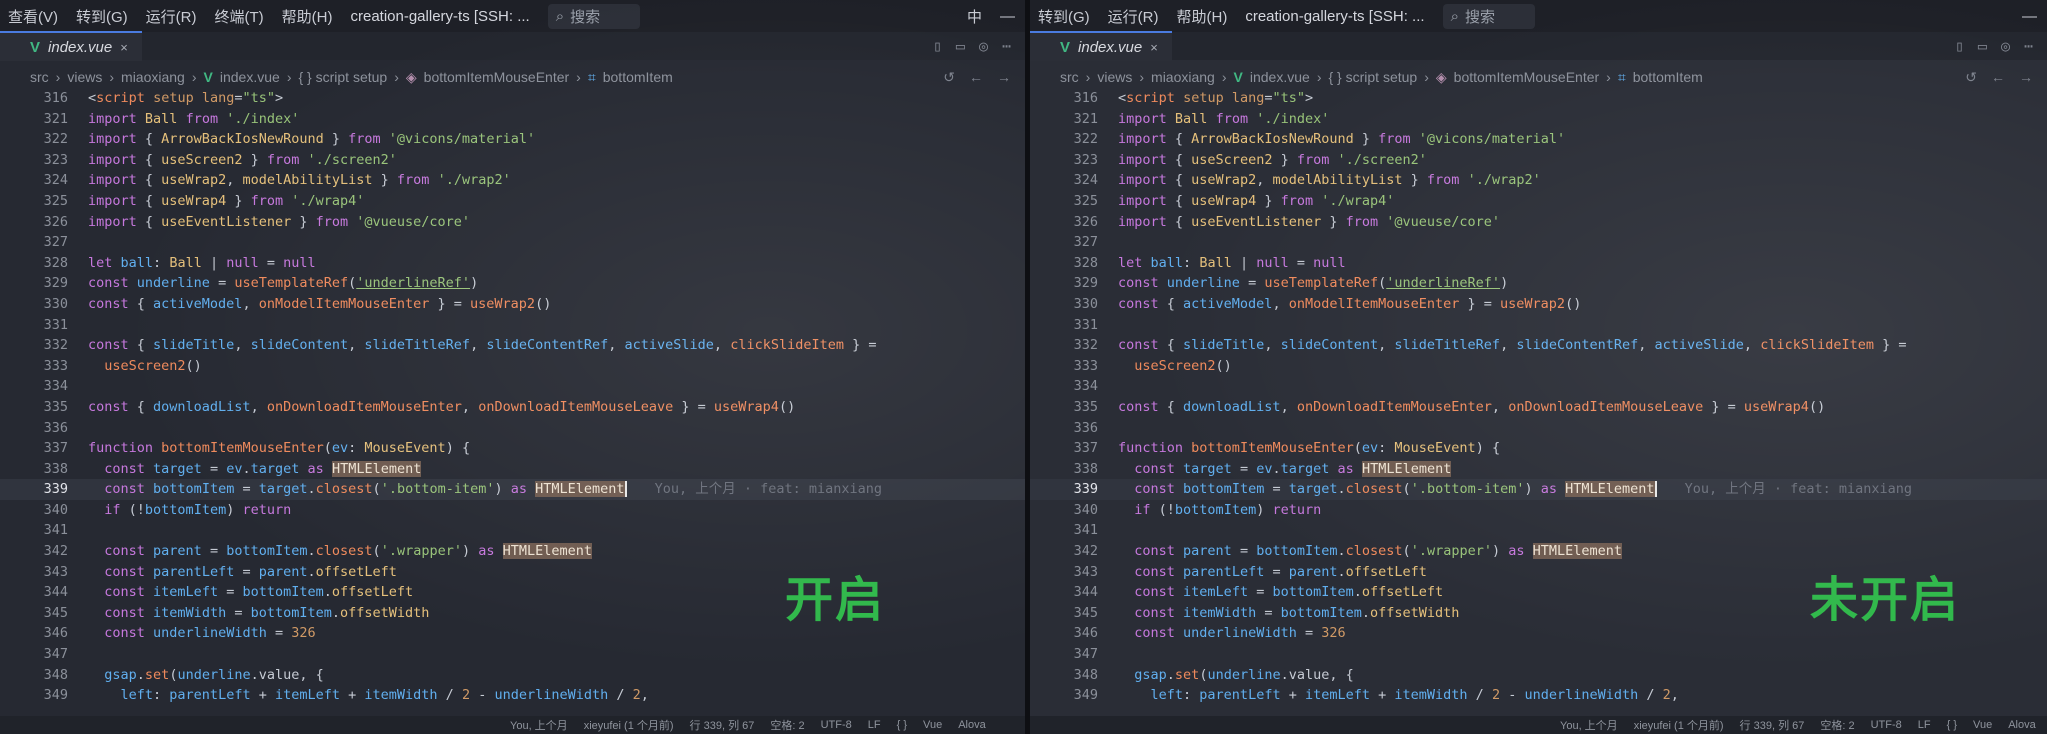  I want to click on code-line: 341, so click(512, 530).